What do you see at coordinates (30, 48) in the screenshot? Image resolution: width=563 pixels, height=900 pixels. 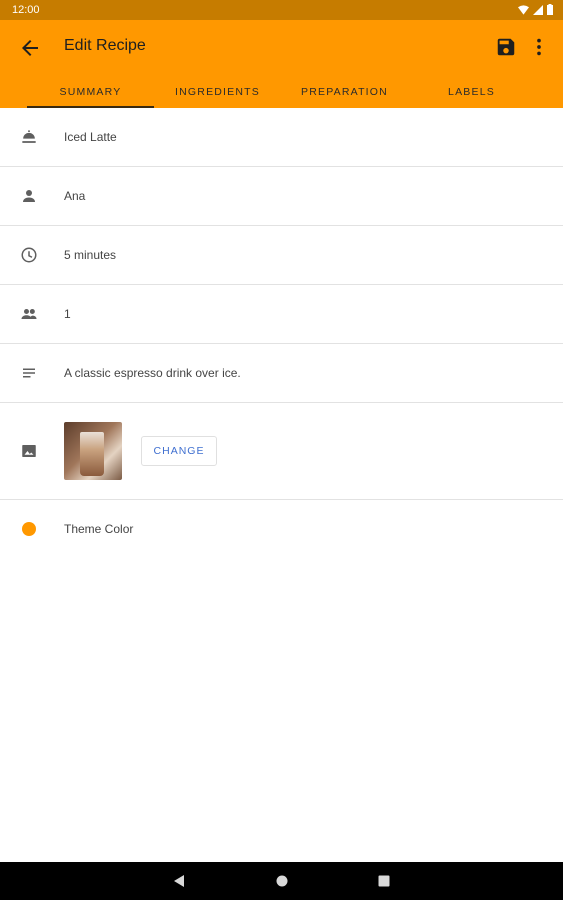 I see `back-arrow-icon` at bounding box center [30, 48].